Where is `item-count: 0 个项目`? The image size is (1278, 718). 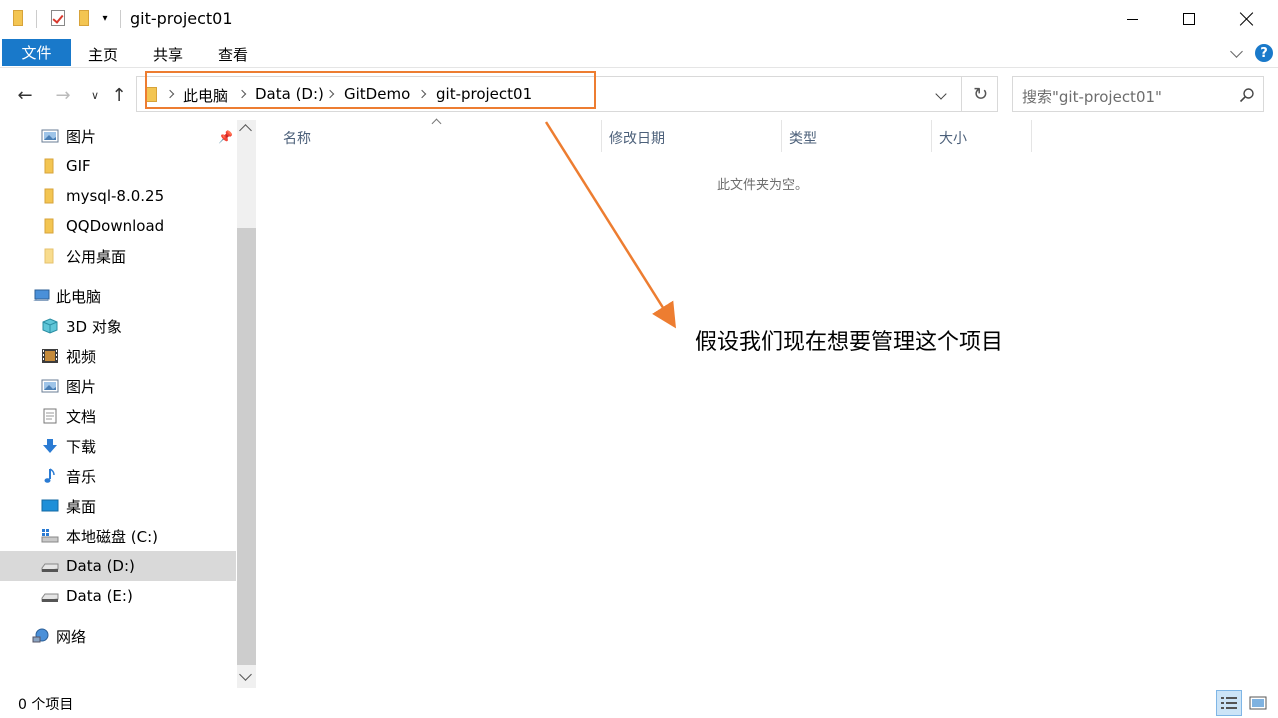 item-count: 0 个项目 is located at coordinates (46, 705).